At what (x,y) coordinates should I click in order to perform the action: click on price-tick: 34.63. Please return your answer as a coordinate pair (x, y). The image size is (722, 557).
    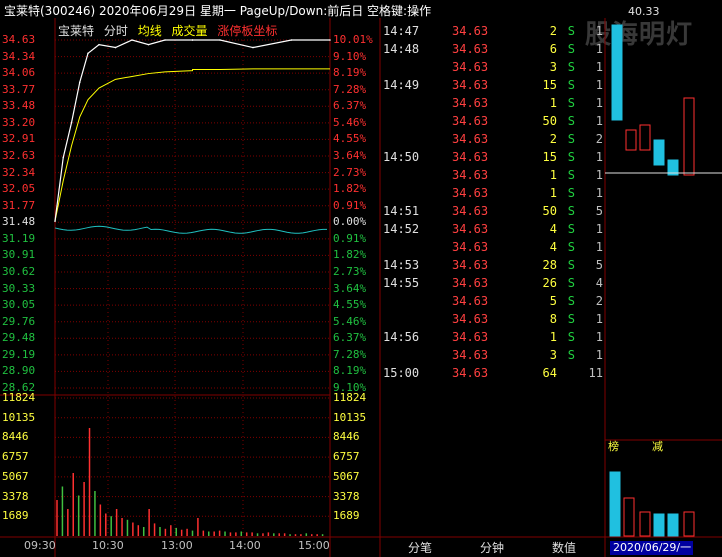
    Looking at the image, I should click on (19, 39).